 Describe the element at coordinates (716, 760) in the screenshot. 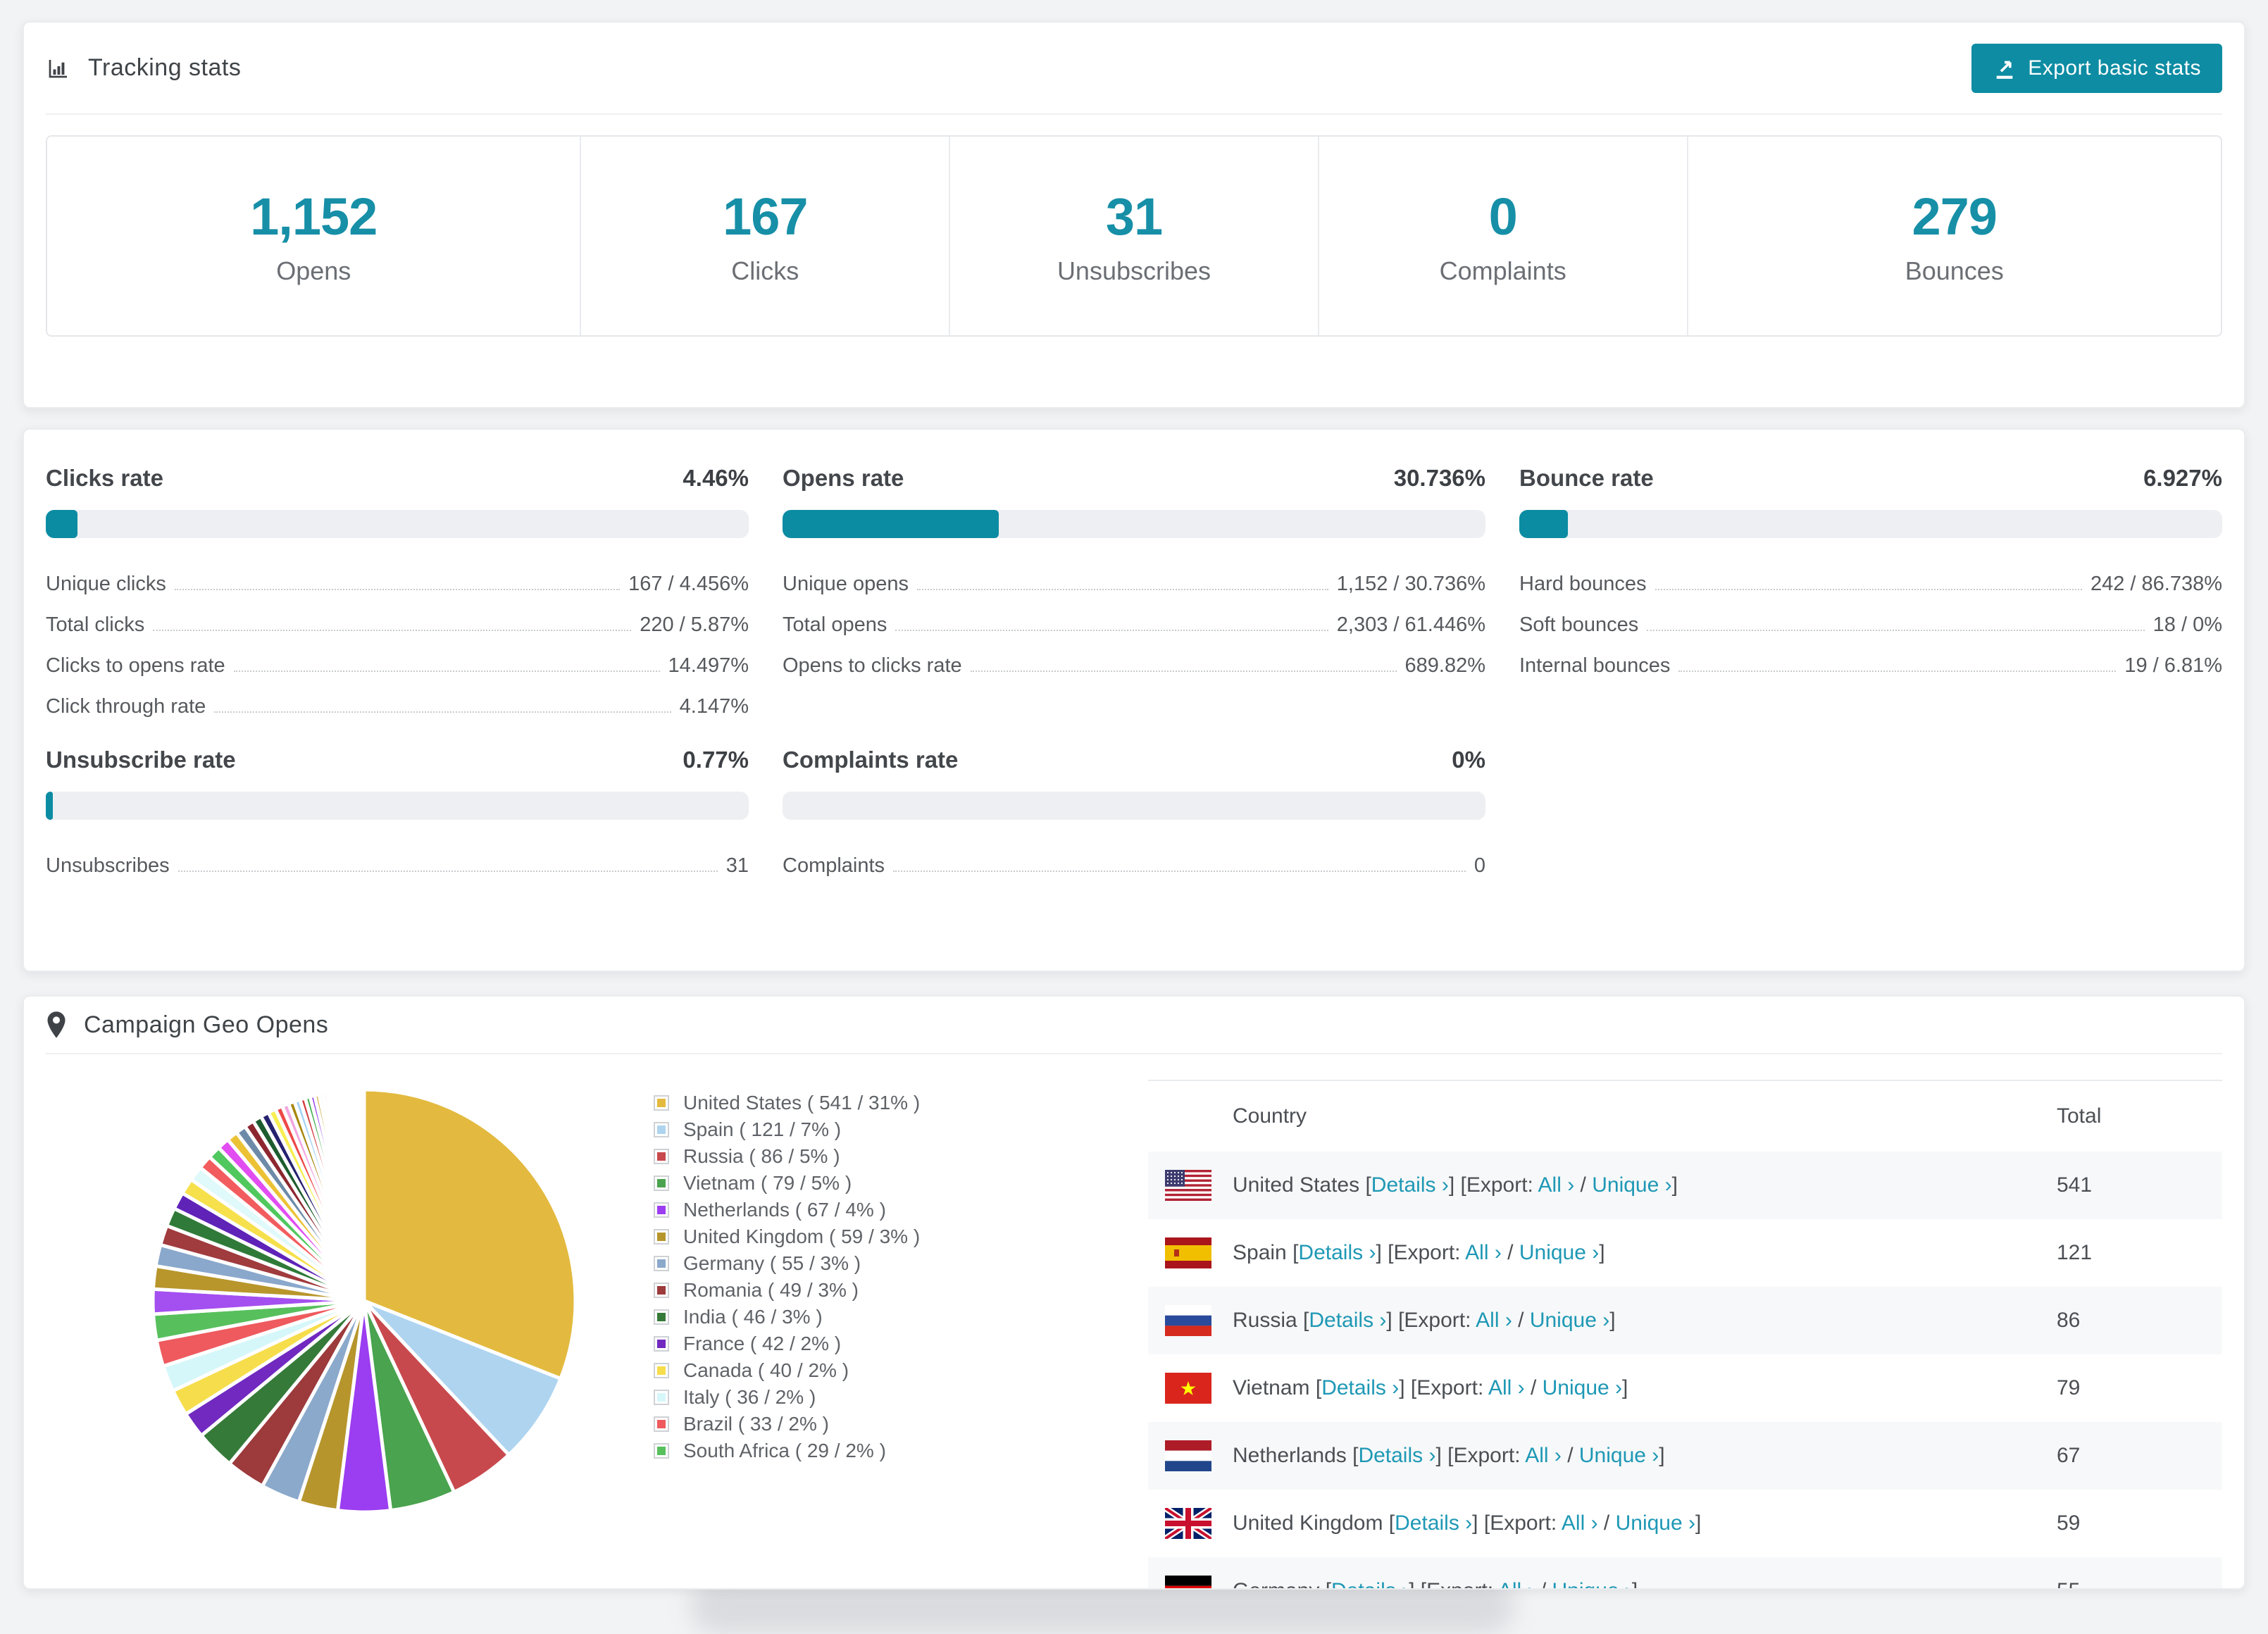

I see `rate-value: 0.77%` at that location.